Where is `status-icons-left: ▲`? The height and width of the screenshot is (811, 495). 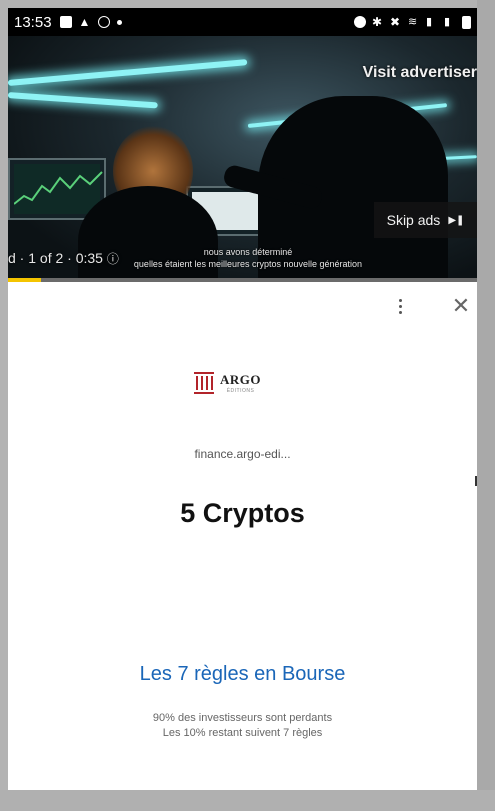
status-icons-left: ▲ is located at coordinates (90, 22).